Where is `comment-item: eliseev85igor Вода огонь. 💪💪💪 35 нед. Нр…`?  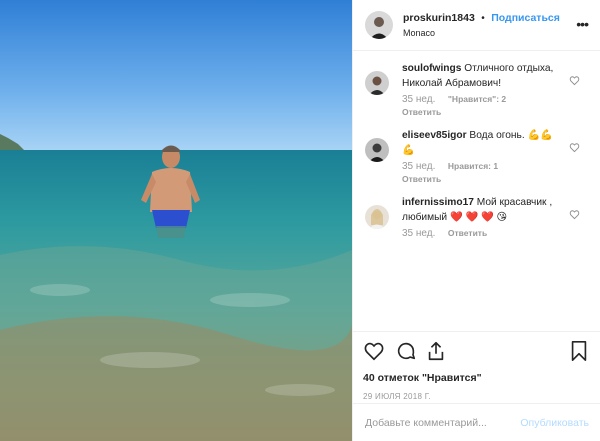
comment-item: eliseev85igor Вода огонь. 💪💪💪 35 нед. Нр… is located at coordinates (476, 156).